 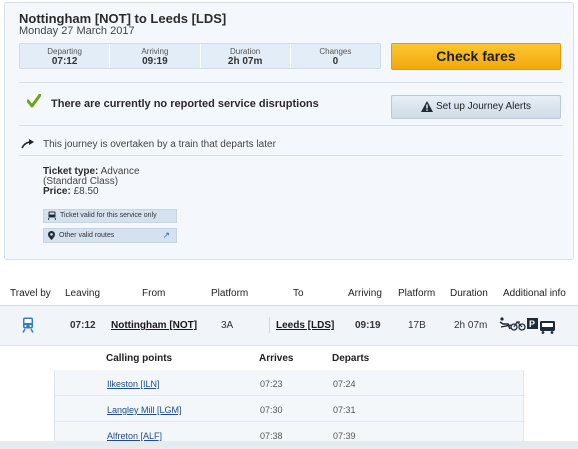 What do you see at coordinates (368, 325) in the screenshot?
I see `row-arriving: 09:19` at bounding box center [368, 325].